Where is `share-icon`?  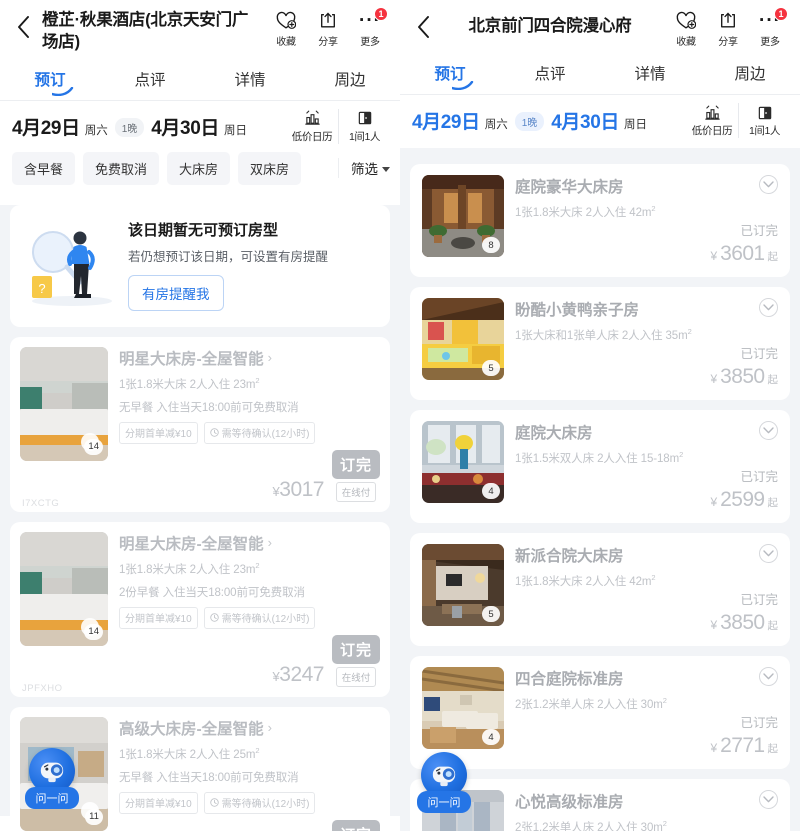
share-icon is located at coordinates (728, 20).